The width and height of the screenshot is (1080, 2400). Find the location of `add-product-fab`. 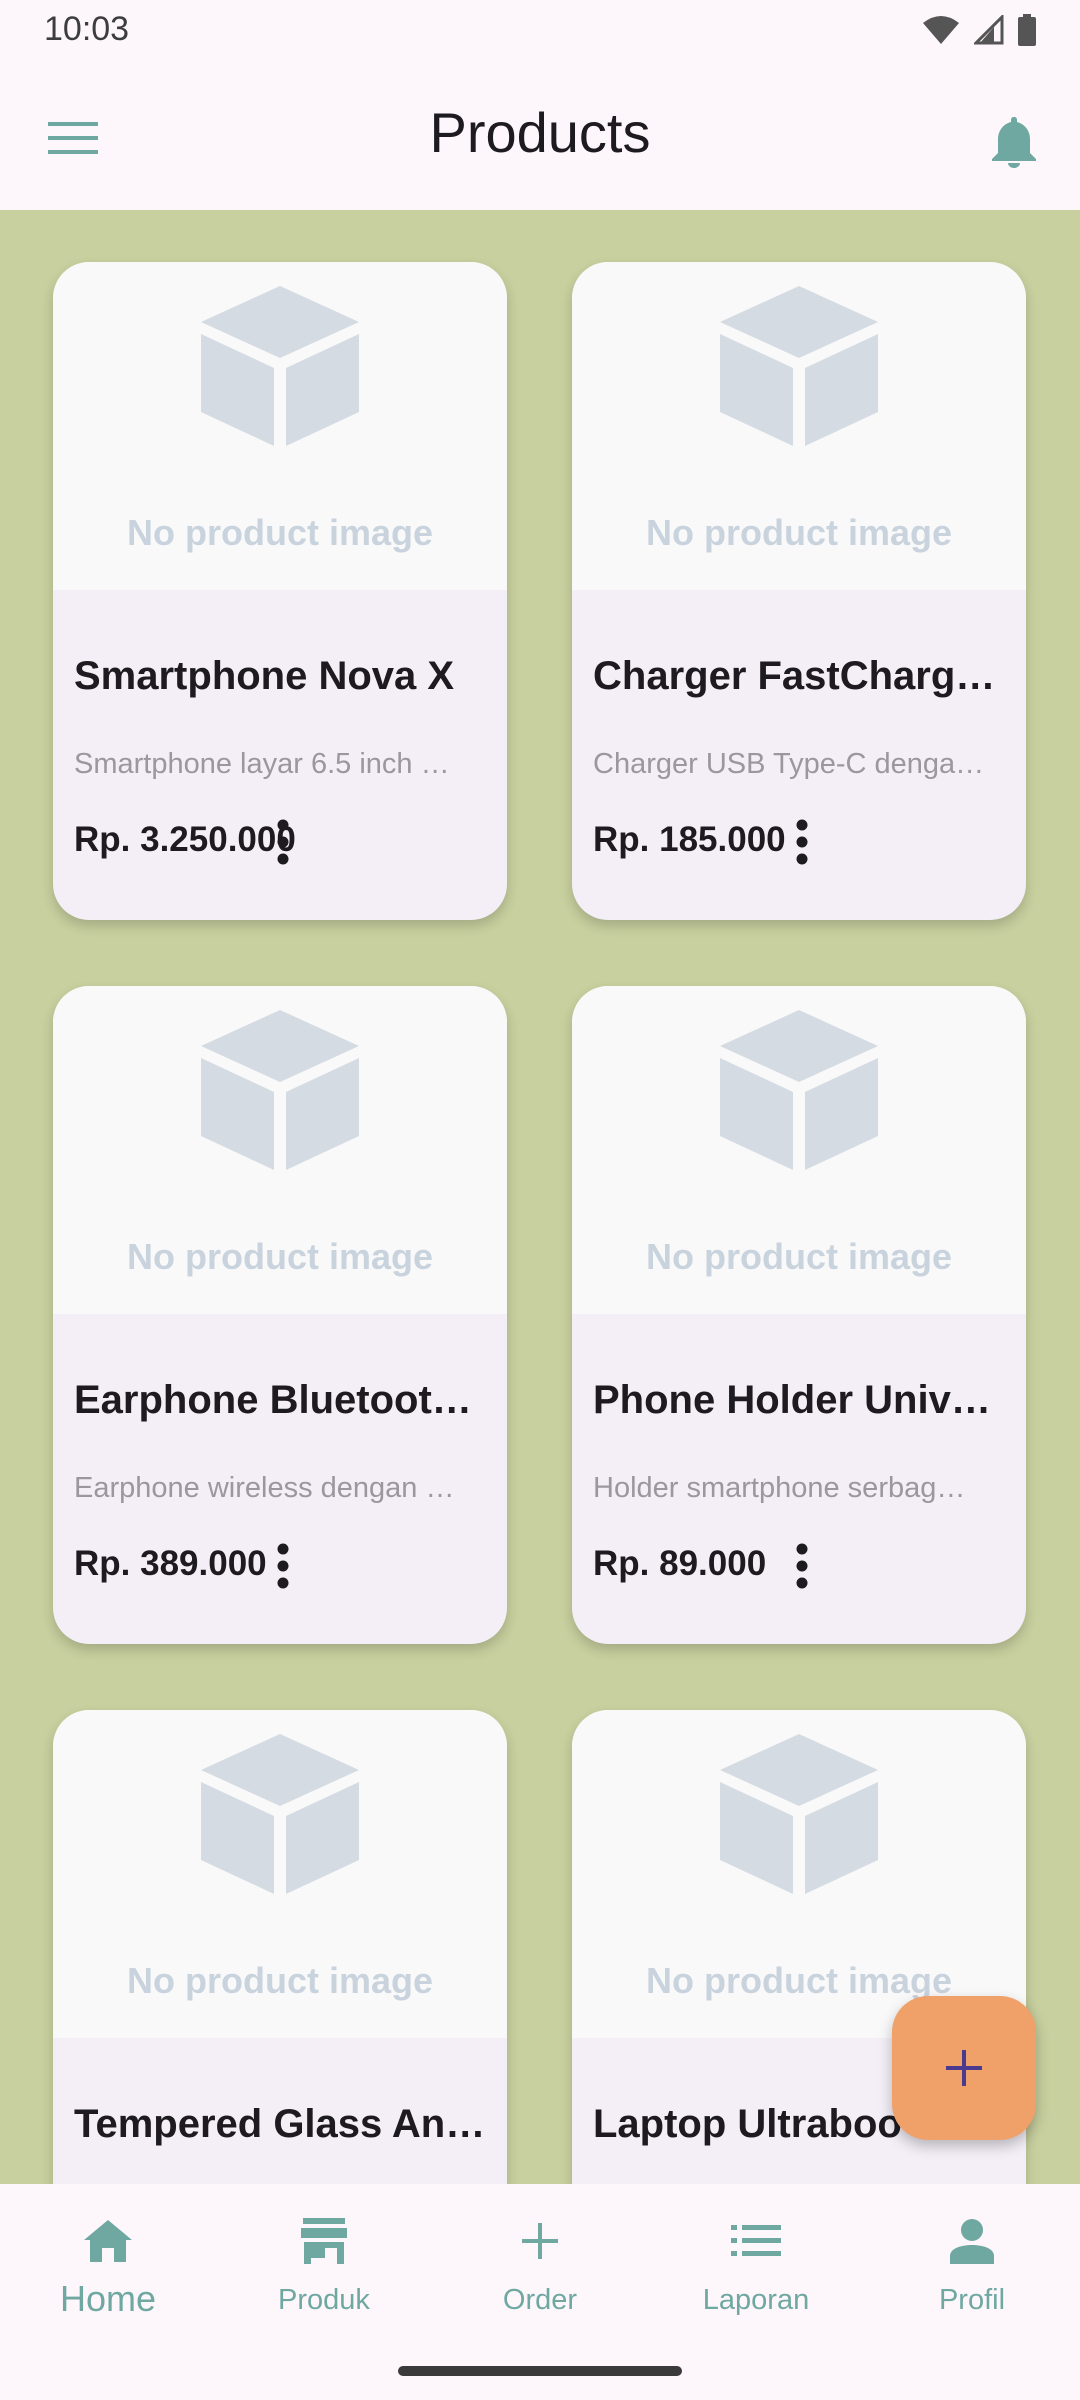

add-product-fab is located at coordinates (964, 2068).